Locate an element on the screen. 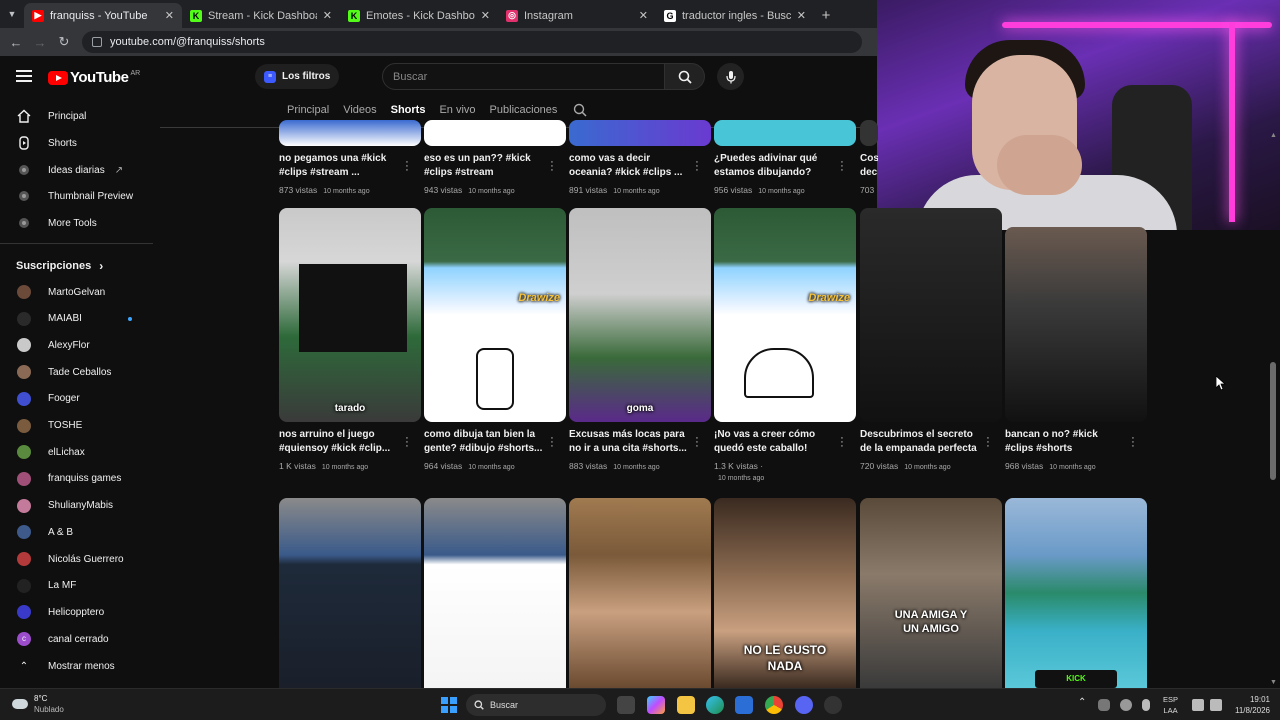  edge-icon is located at coordinates (715, 705).